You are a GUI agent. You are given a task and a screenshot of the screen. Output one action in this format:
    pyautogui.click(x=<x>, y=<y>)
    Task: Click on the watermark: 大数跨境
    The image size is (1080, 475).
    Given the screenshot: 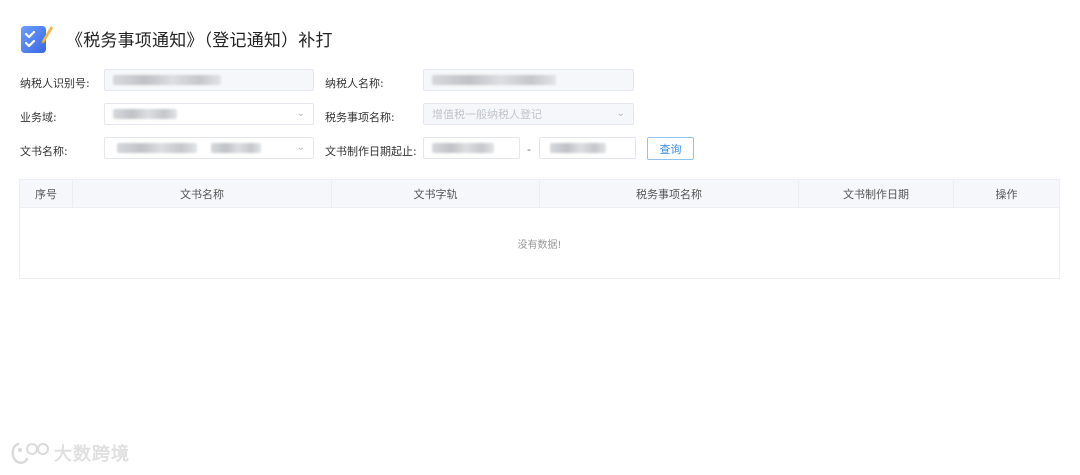 What is the action you would take?
    pyautogui.click(x=69, y=453)
    